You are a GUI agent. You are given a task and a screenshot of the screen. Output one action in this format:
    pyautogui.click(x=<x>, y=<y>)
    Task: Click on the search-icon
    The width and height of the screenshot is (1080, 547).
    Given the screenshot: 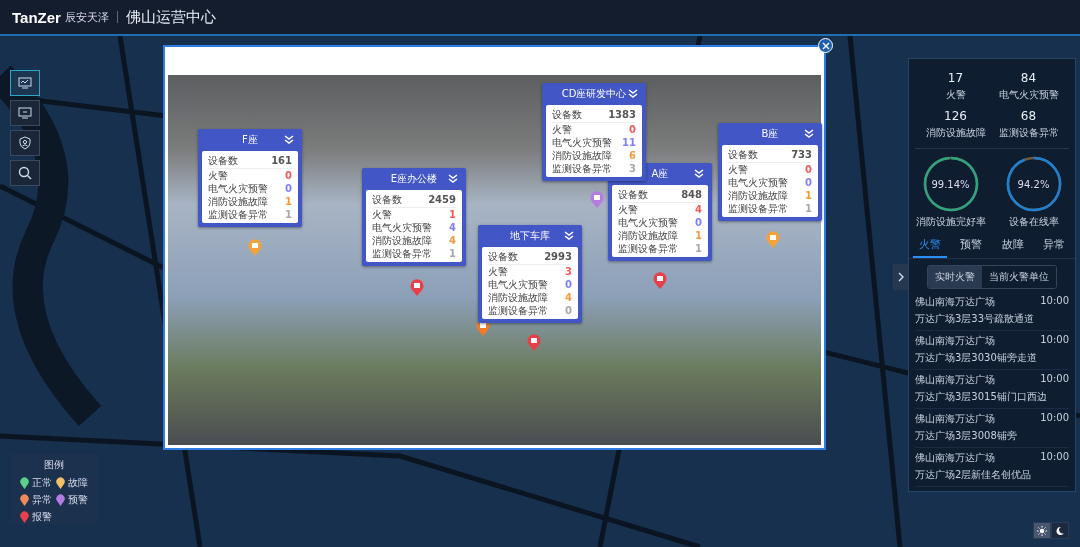 What is the action you would take?
    pyautogui.click(x=25, y=173)
    